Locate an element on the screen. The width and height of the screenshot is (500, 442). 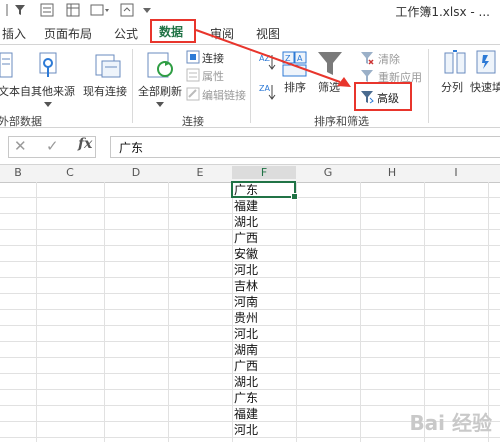
cell-f14: 广东 is located at coordinates (264, 398).